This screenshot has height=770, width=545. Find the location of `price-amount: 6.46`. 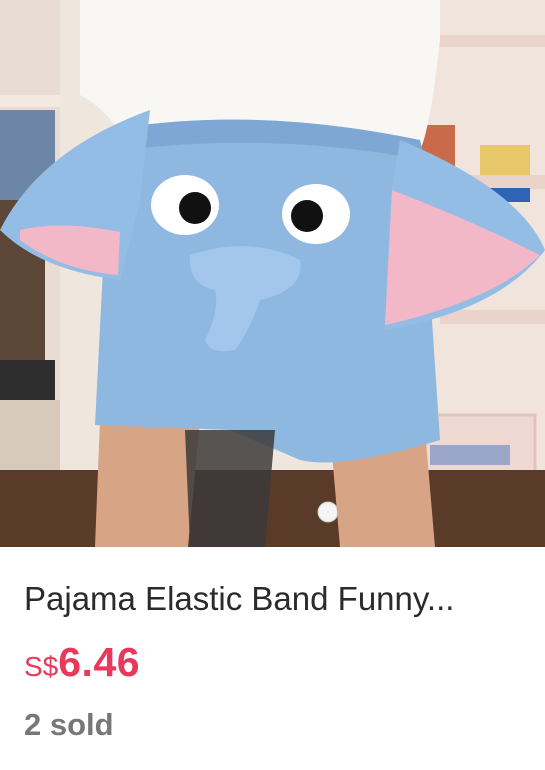

price-amount: 6.46 is located at coordinates (99, 662).